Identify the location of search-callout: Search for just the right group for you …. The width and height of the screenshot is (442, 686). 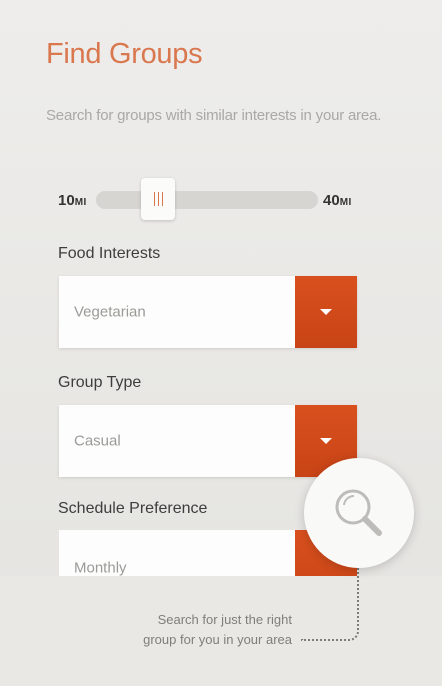
(206, 630).